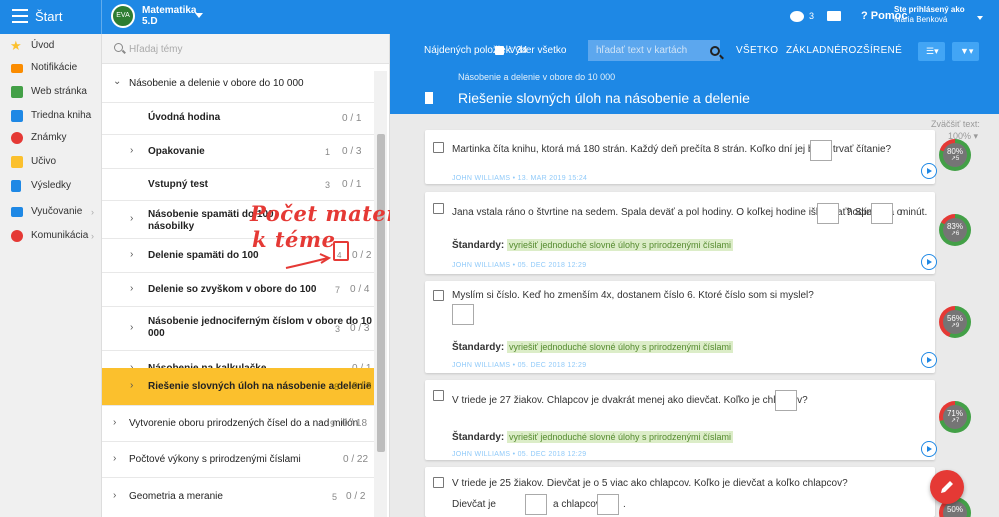  What do you see at coordinates (238, 119) in the screenshot?
I see `topic-row: Úvodná hodina 0 / 1` at bounding box center [238, 119].